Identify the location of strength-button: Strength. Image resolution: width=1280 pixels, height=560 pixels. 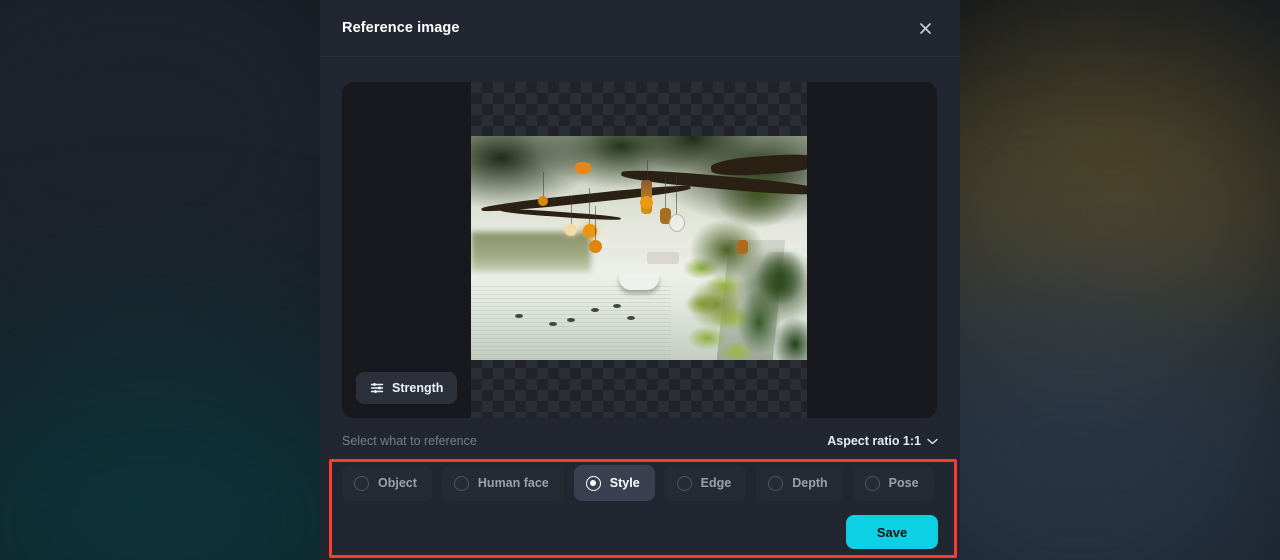
(407, 388).